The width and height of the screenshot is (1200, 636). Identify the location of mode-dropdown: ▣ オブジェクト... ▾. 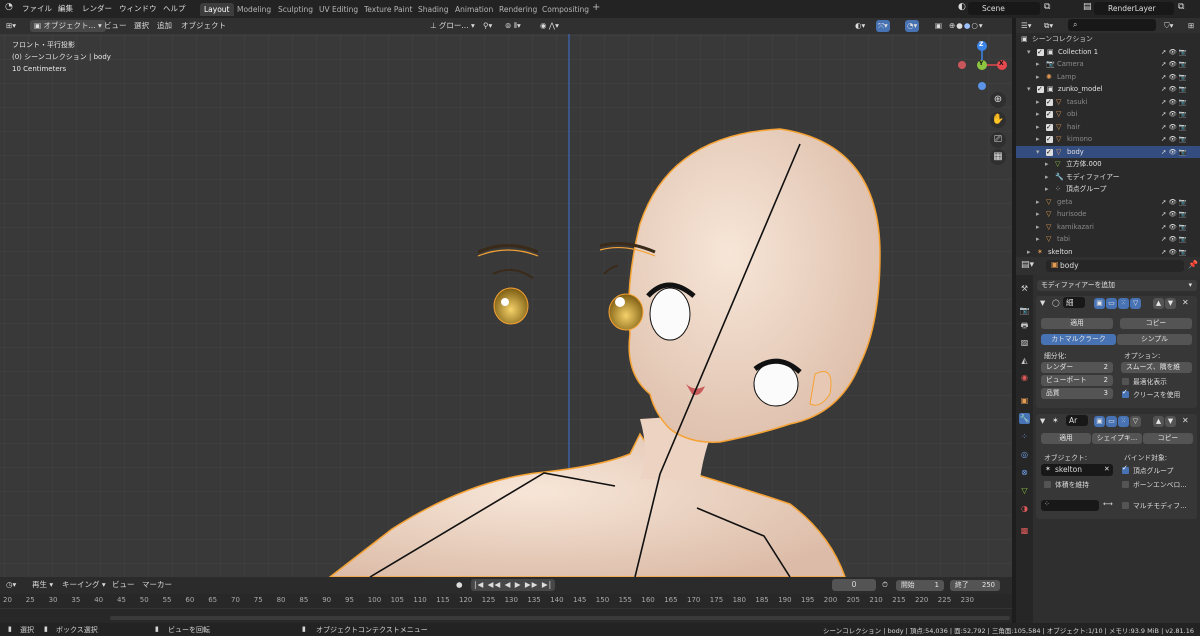
(68, 26).